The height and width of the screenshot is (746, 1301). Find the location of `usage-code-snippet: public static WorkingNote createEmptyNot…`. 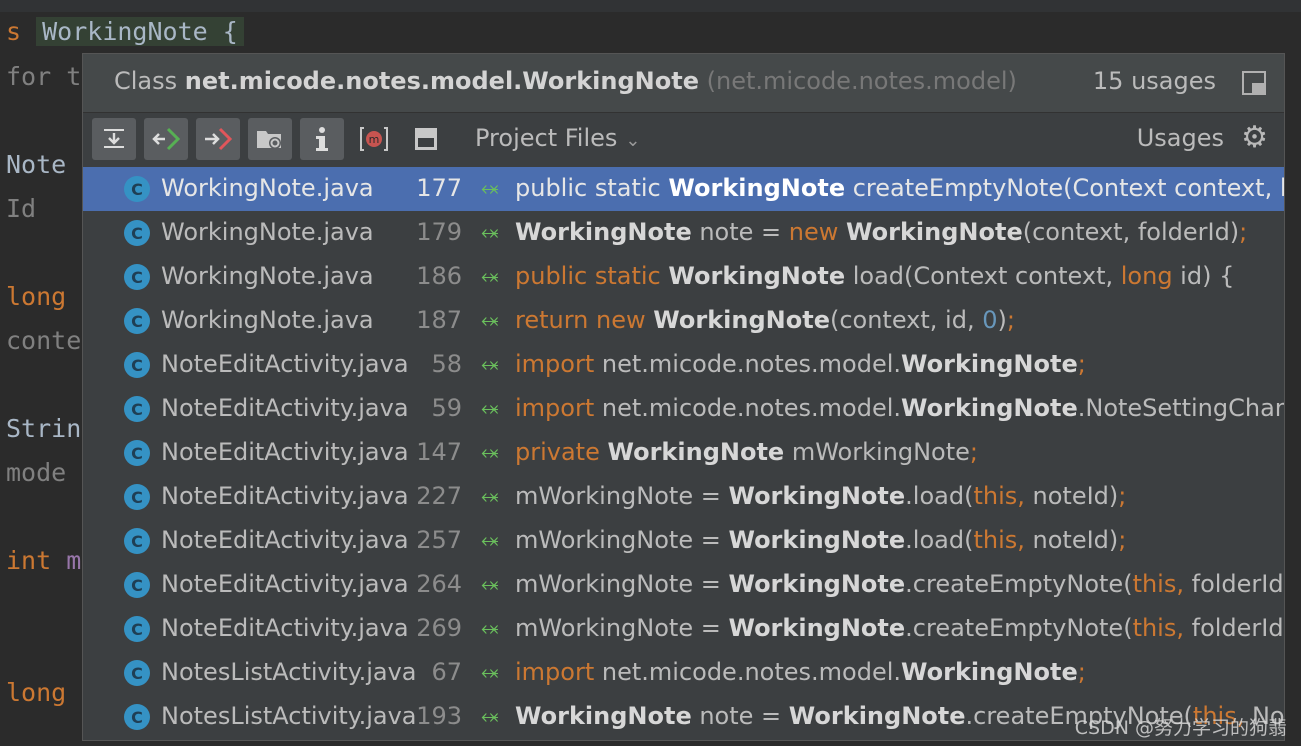

usage-code-snippet: public static WorkingNote createEmptyNot… is located at coordinates (899, 188).